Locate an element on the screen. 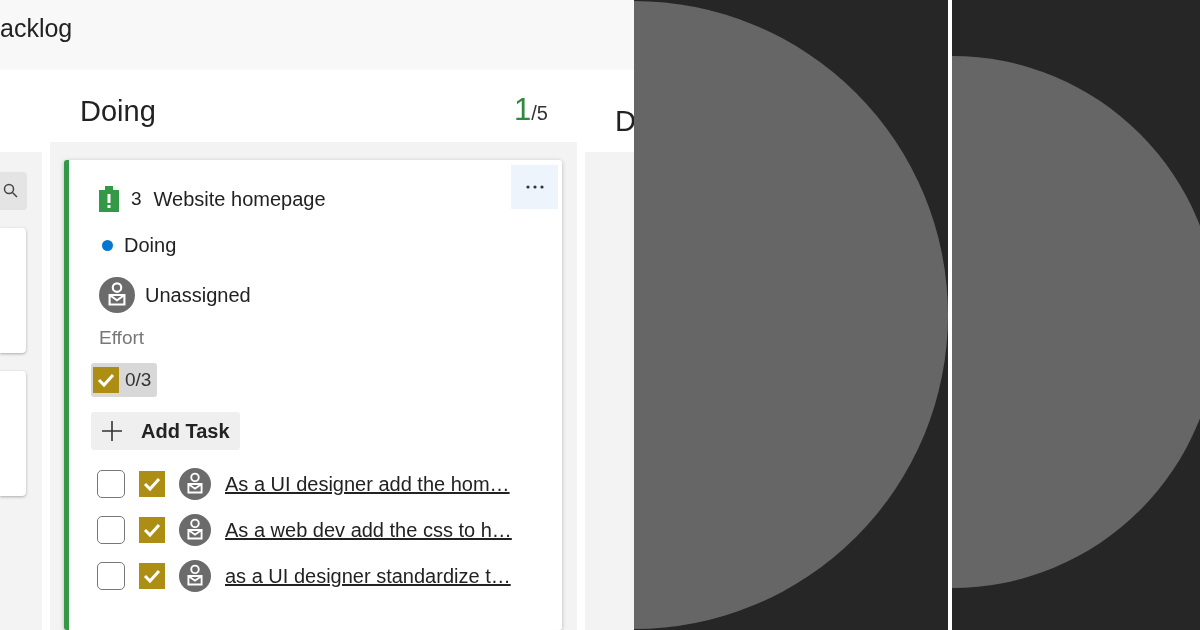 This screenshot has height=630, width=1200. state-dot is located at coordinates (107, 245).